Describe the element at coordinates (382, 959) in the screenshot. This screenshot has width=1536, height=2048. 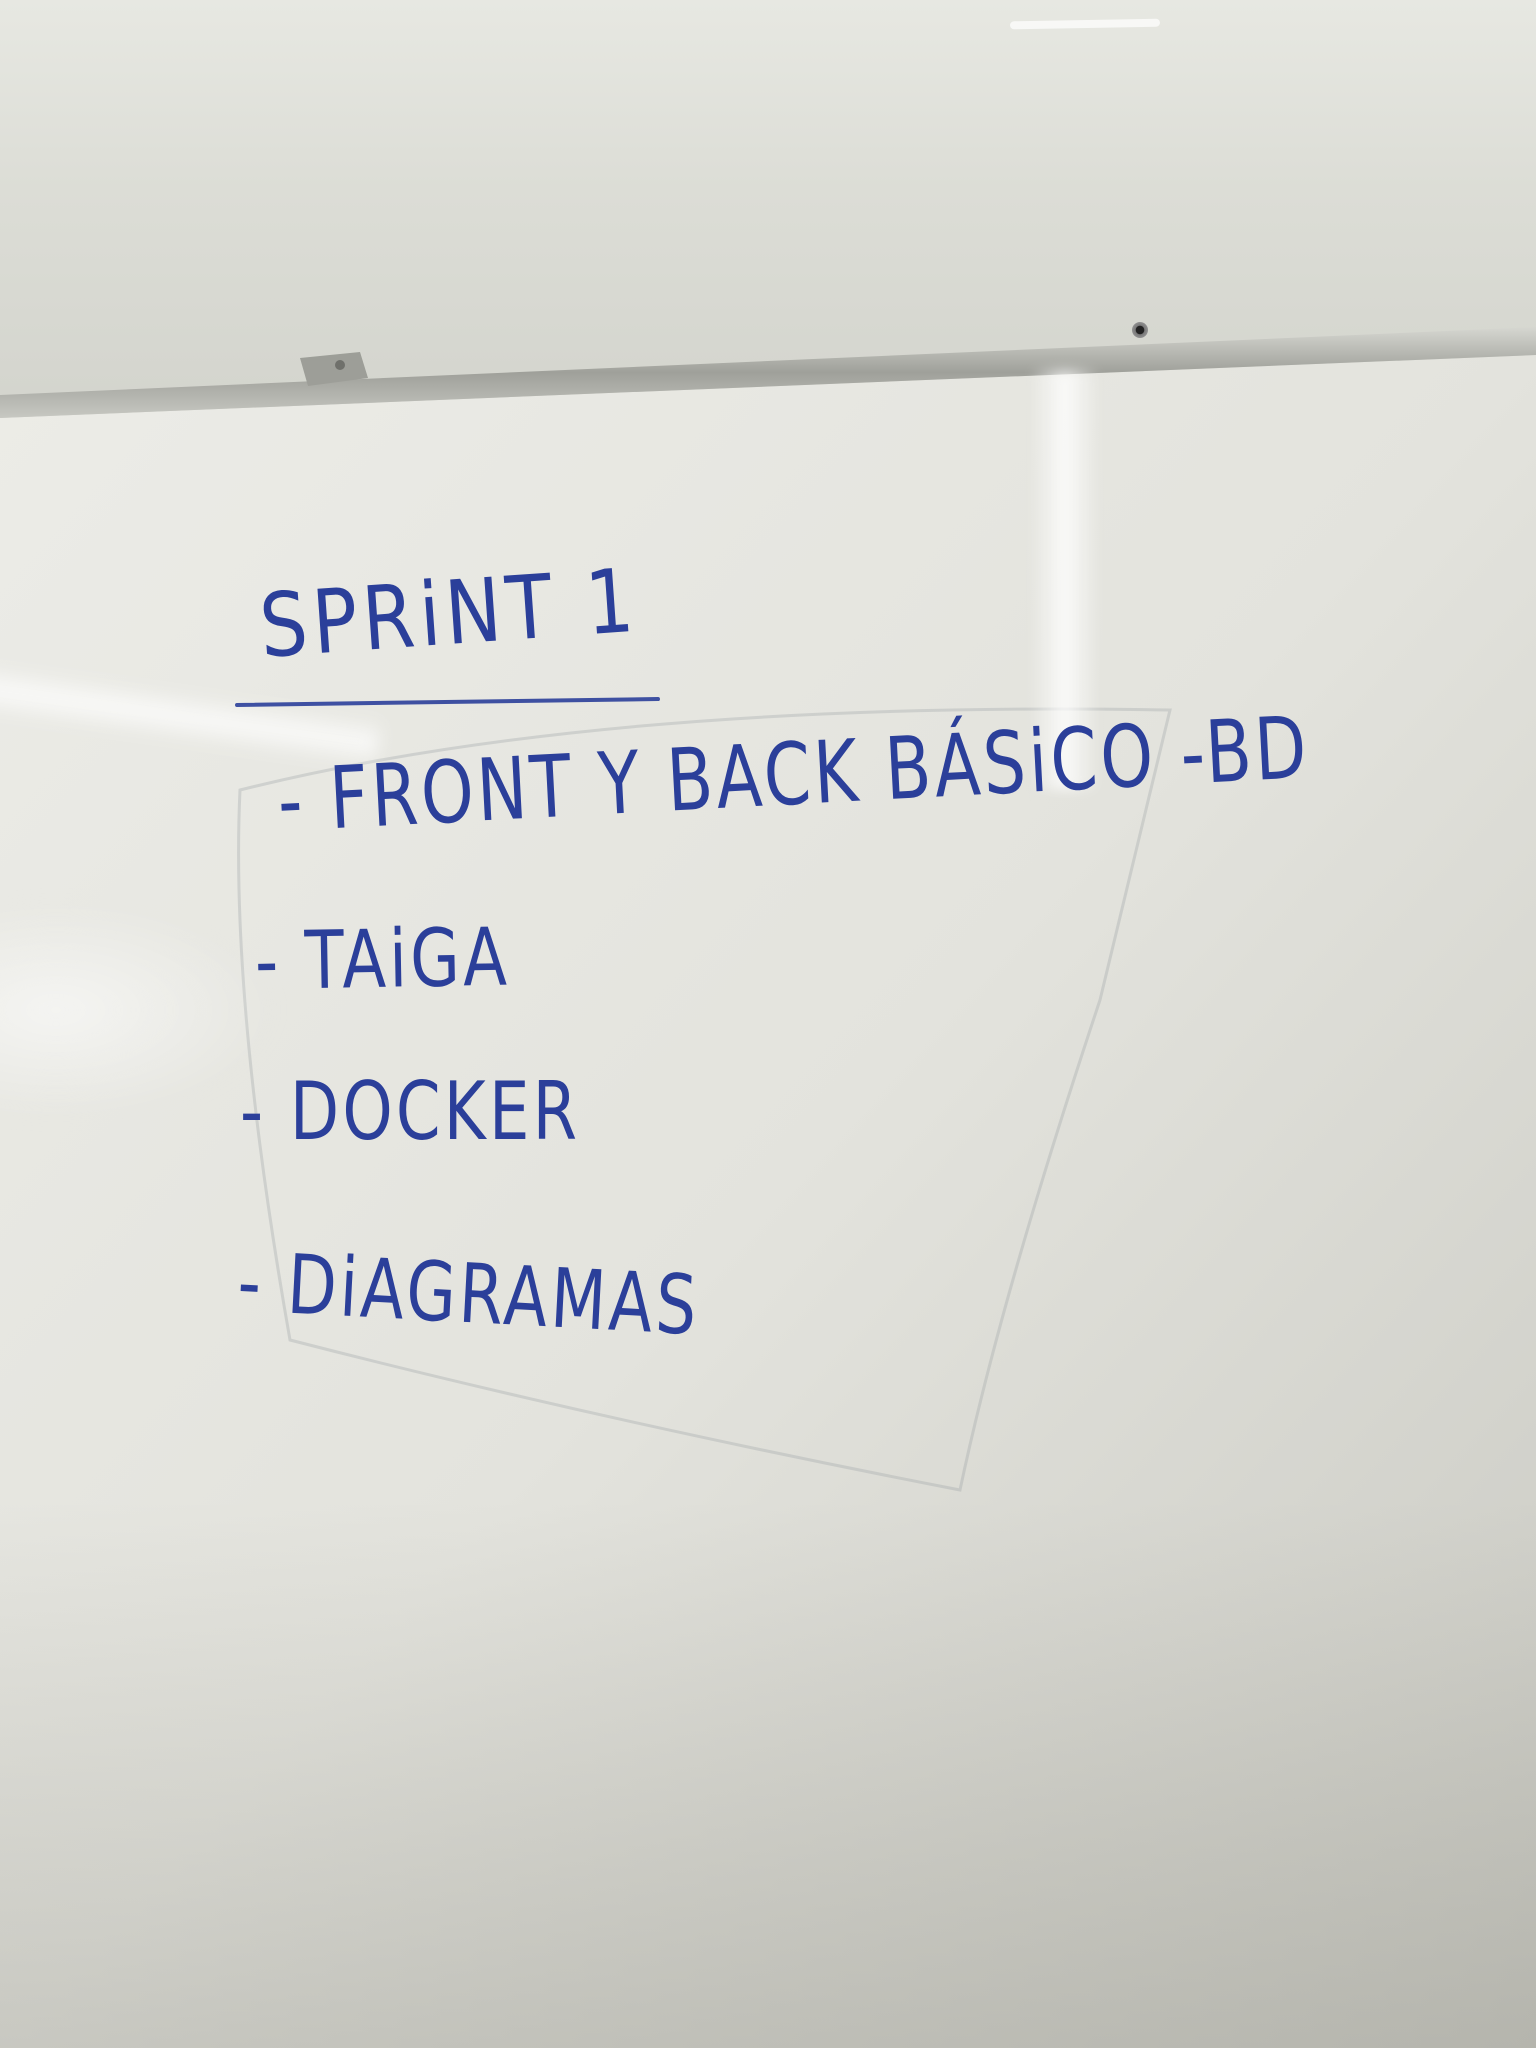
I see `list-item-taiga: - TAiGA` at that location.